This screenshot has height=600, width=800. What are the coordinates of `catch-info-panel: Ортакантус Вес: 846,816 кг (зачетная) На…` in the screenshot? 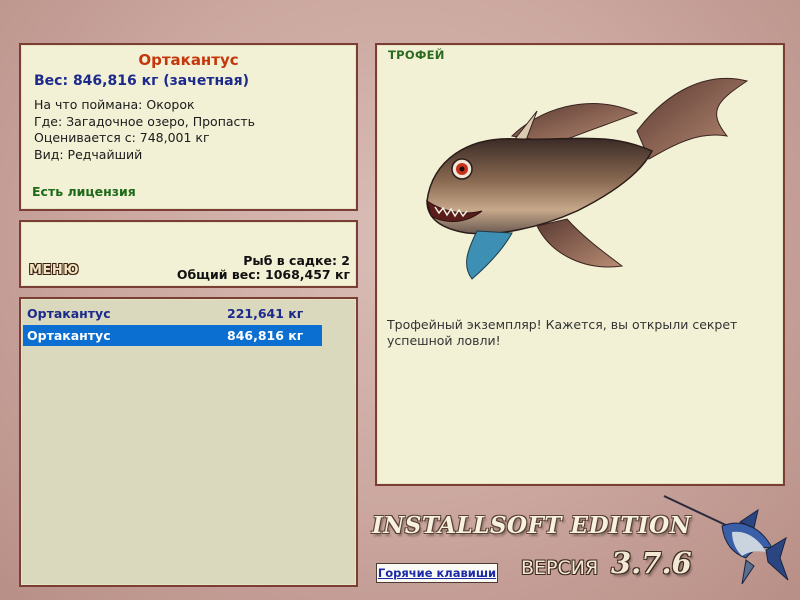 It's located at (188, 127).